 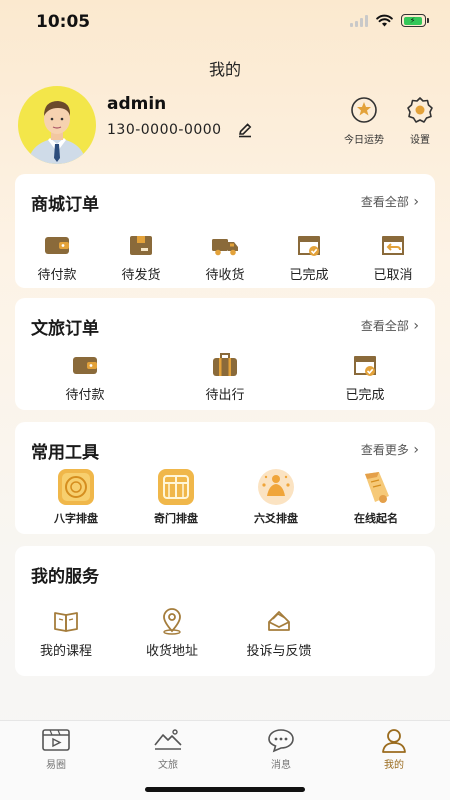 I want to click on status-bar: 10:05 ⚡, so click(x=225, y=22).